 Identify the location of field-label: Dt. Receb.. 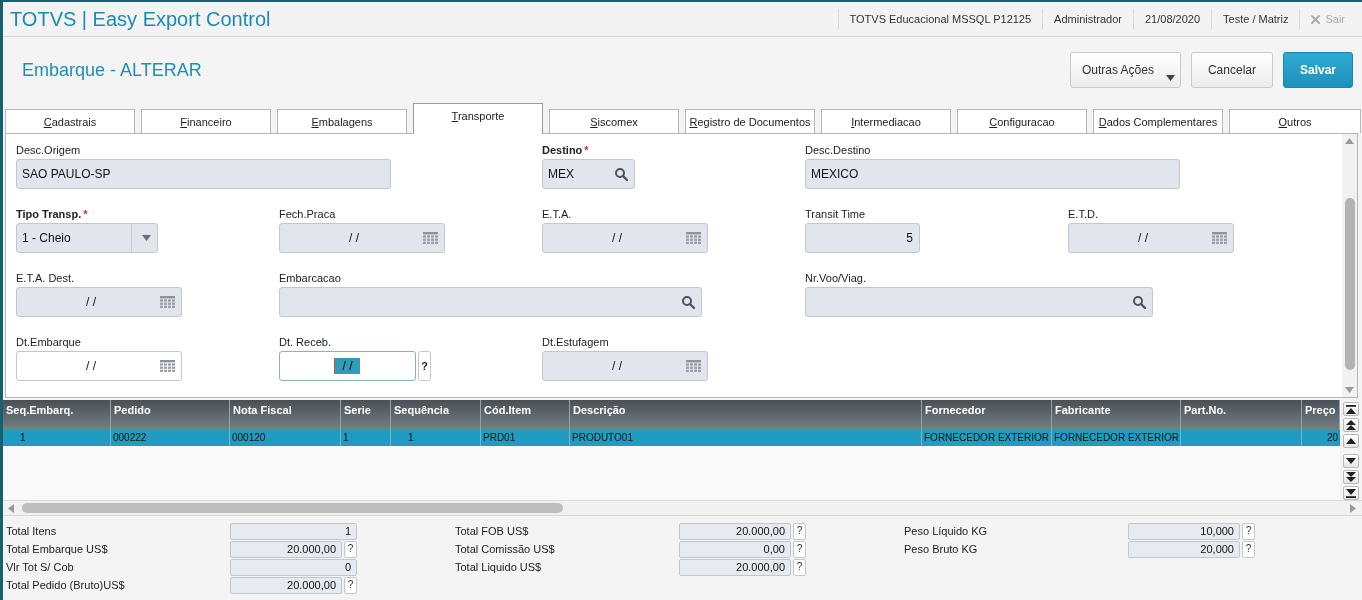
(305, 342).